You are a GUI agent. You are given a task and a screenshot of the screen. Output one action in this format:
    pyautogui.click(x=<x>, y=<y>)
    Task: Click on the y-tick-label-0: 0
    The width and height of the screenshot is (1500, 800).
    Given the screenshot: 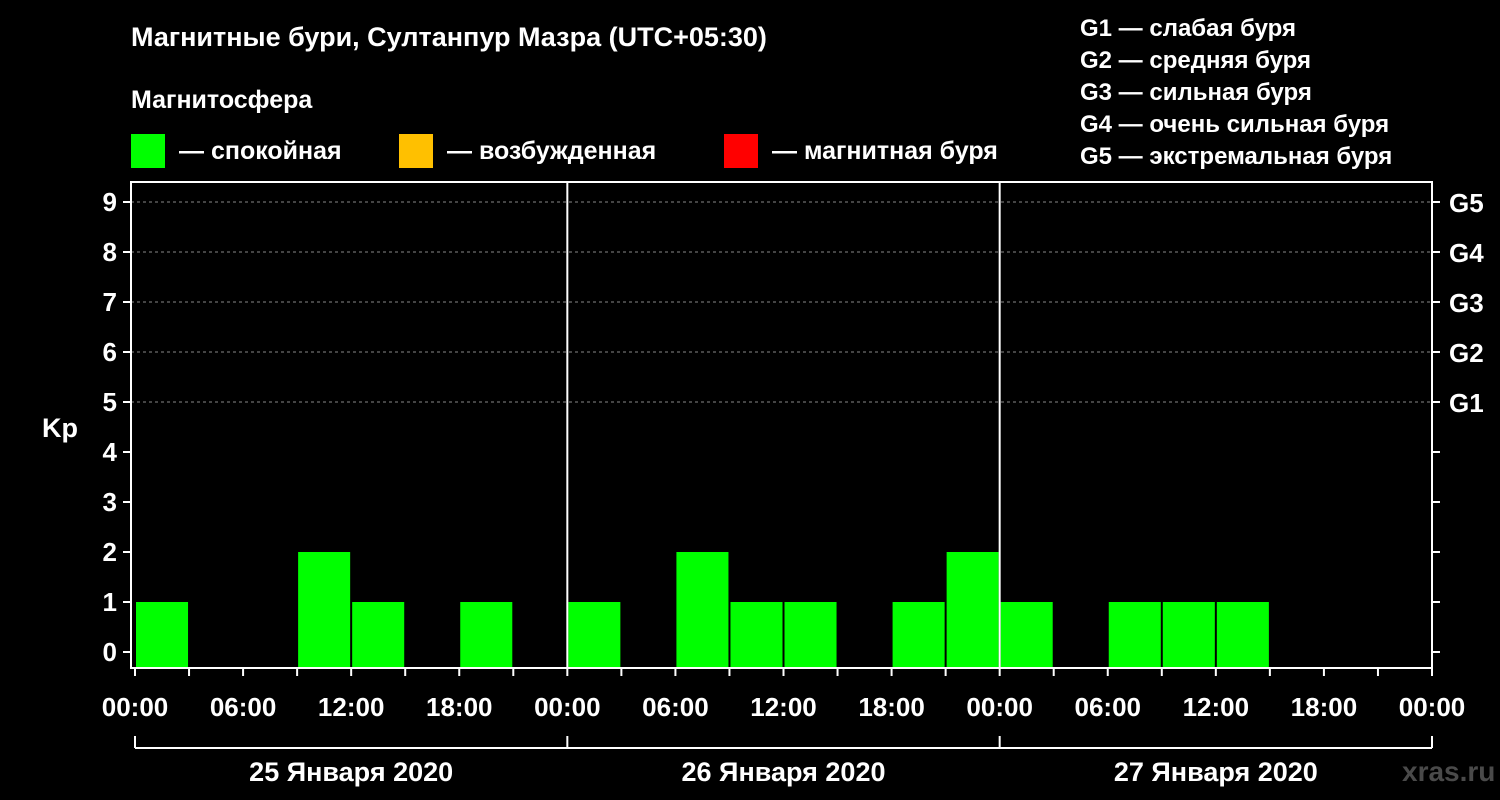 What is the action you would take?
    pyautogui.click(x=110, y=652)
    